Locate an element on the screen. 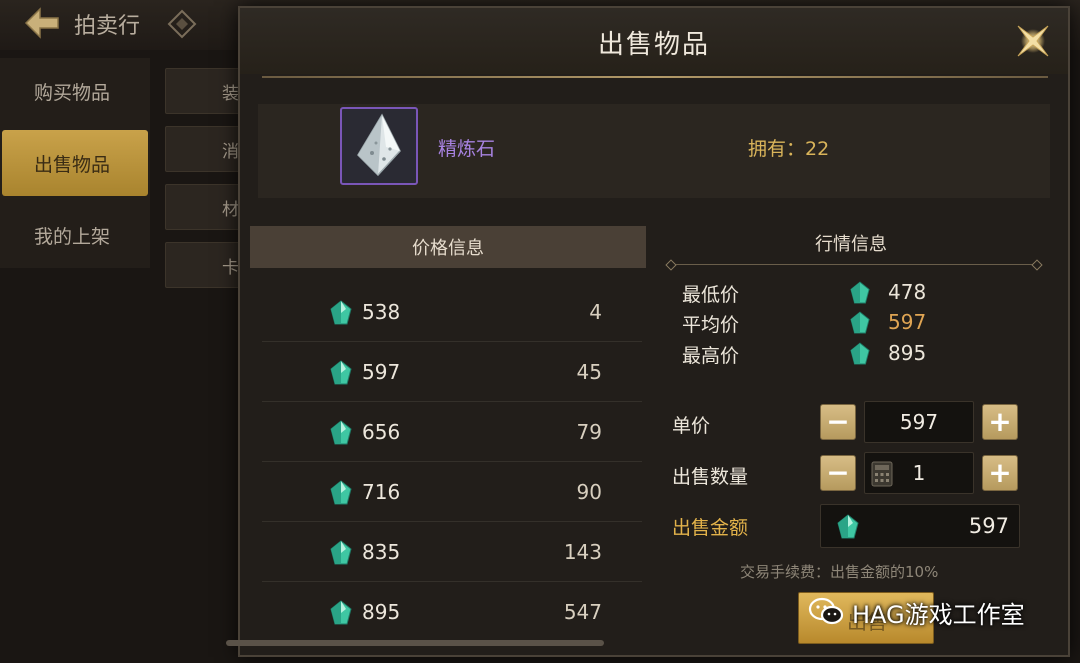  unit-price-increase-button: + is located at coordinates (1000, 422).